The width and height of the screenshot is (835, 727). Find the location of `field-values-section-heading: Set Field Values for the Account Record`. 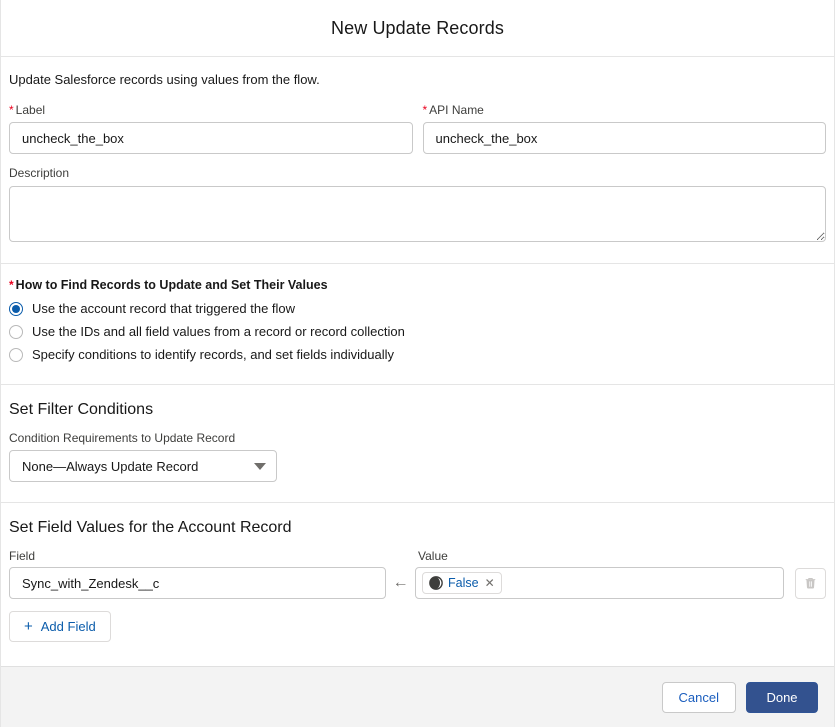

field-values-section-heading: Set Field Values for the Account Record is located at coordinates (150, 528).